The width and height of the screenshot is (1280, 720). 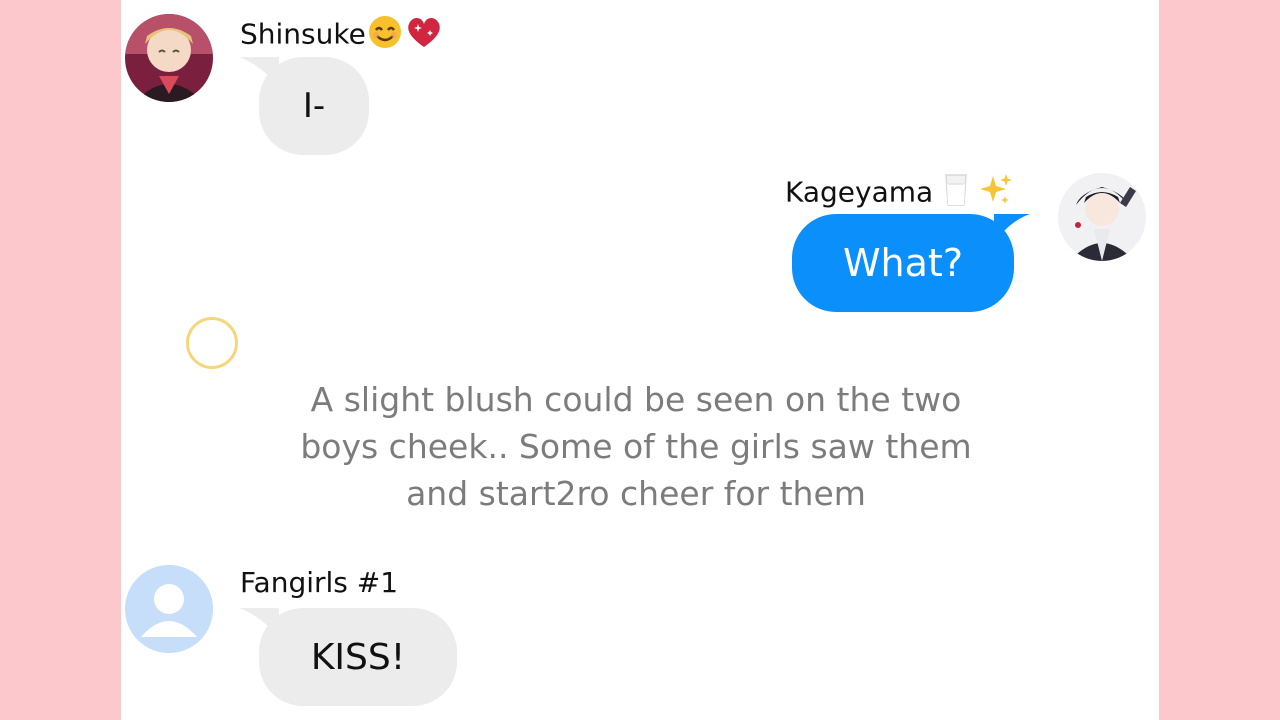 What do you see at coordinates (169, 58) in the screenshot?
I see `avatar-shinsuke` at bounding box center [169, 58].